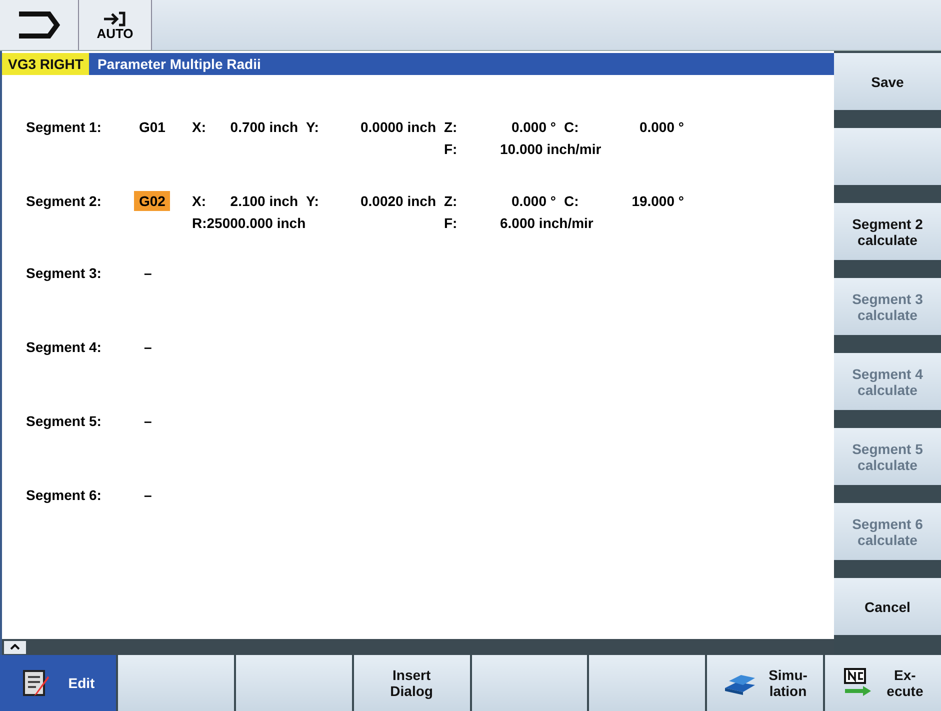 The width and height of the screenshot is (941, 711). What do you see at coordinates (36, 683) in the screenshot?
I see `notepad-pencil-icon` at bounding box center [36, 683].